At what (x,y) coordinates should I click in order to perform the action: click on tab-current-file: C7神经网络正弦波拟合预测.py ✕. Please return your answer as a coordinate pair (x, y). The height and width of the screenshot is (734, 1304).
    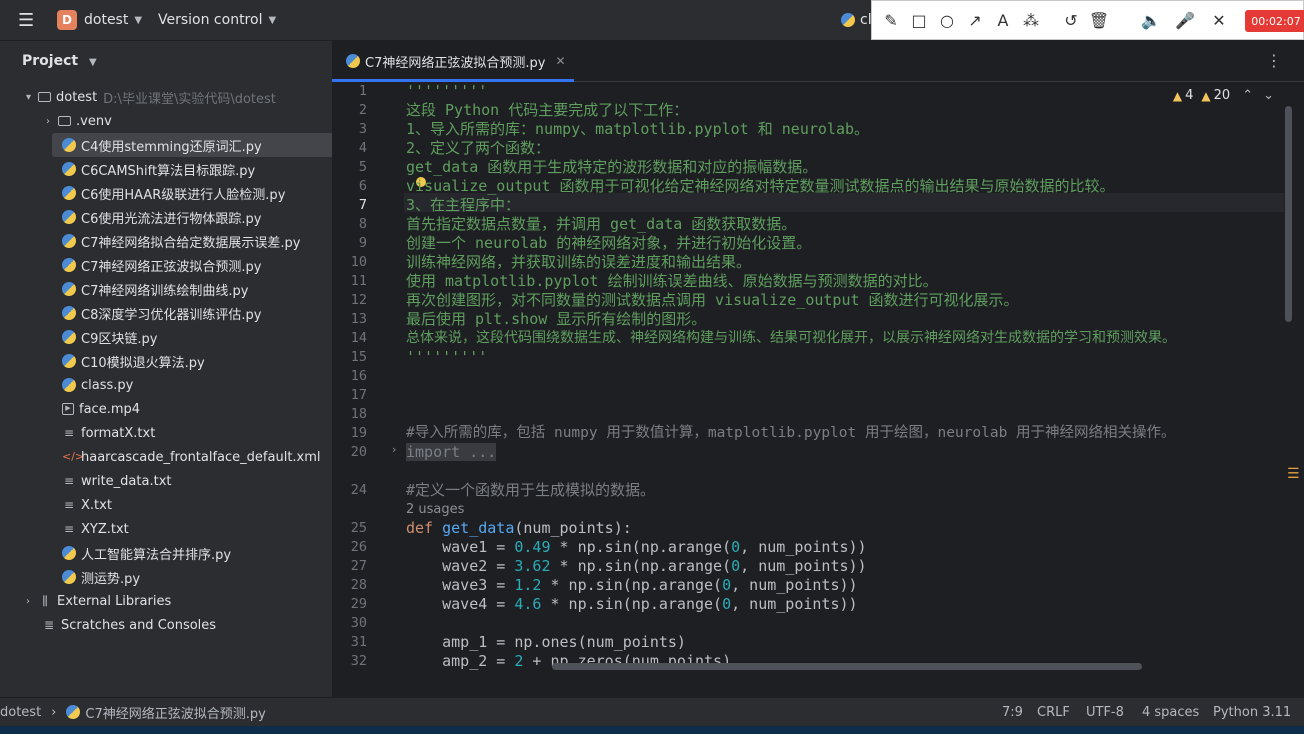
    Looking at the image, I should click on (453, 61).